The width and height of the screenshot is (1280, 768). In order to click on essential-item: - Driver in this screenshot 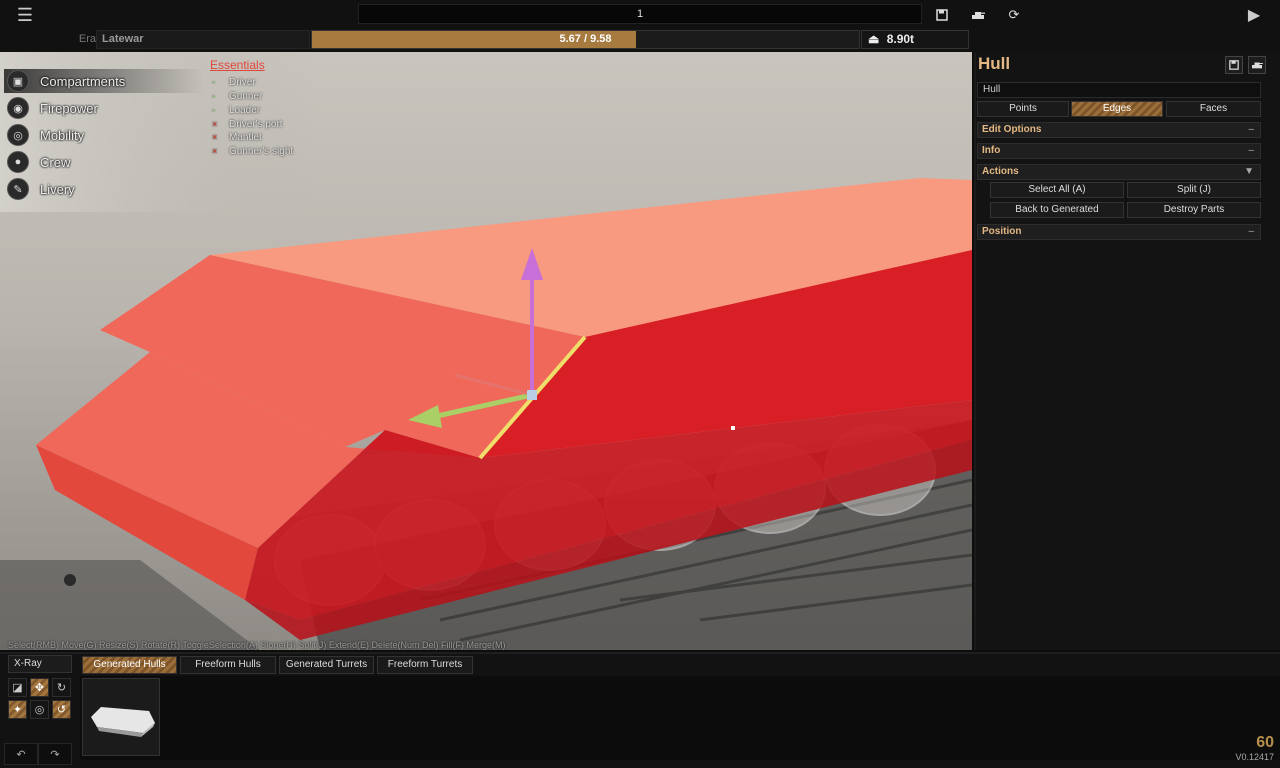, I will do `click(234, 82)`.